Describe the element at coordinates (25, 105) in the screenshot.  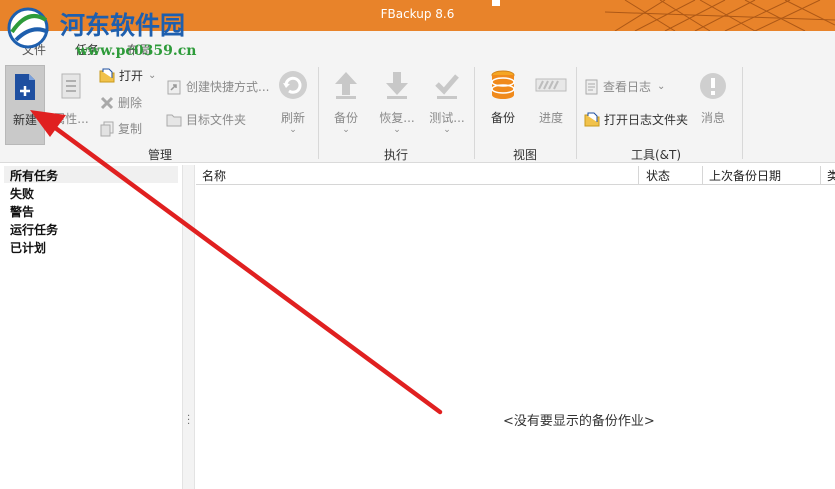
I see `new-button: 新建` at that location.